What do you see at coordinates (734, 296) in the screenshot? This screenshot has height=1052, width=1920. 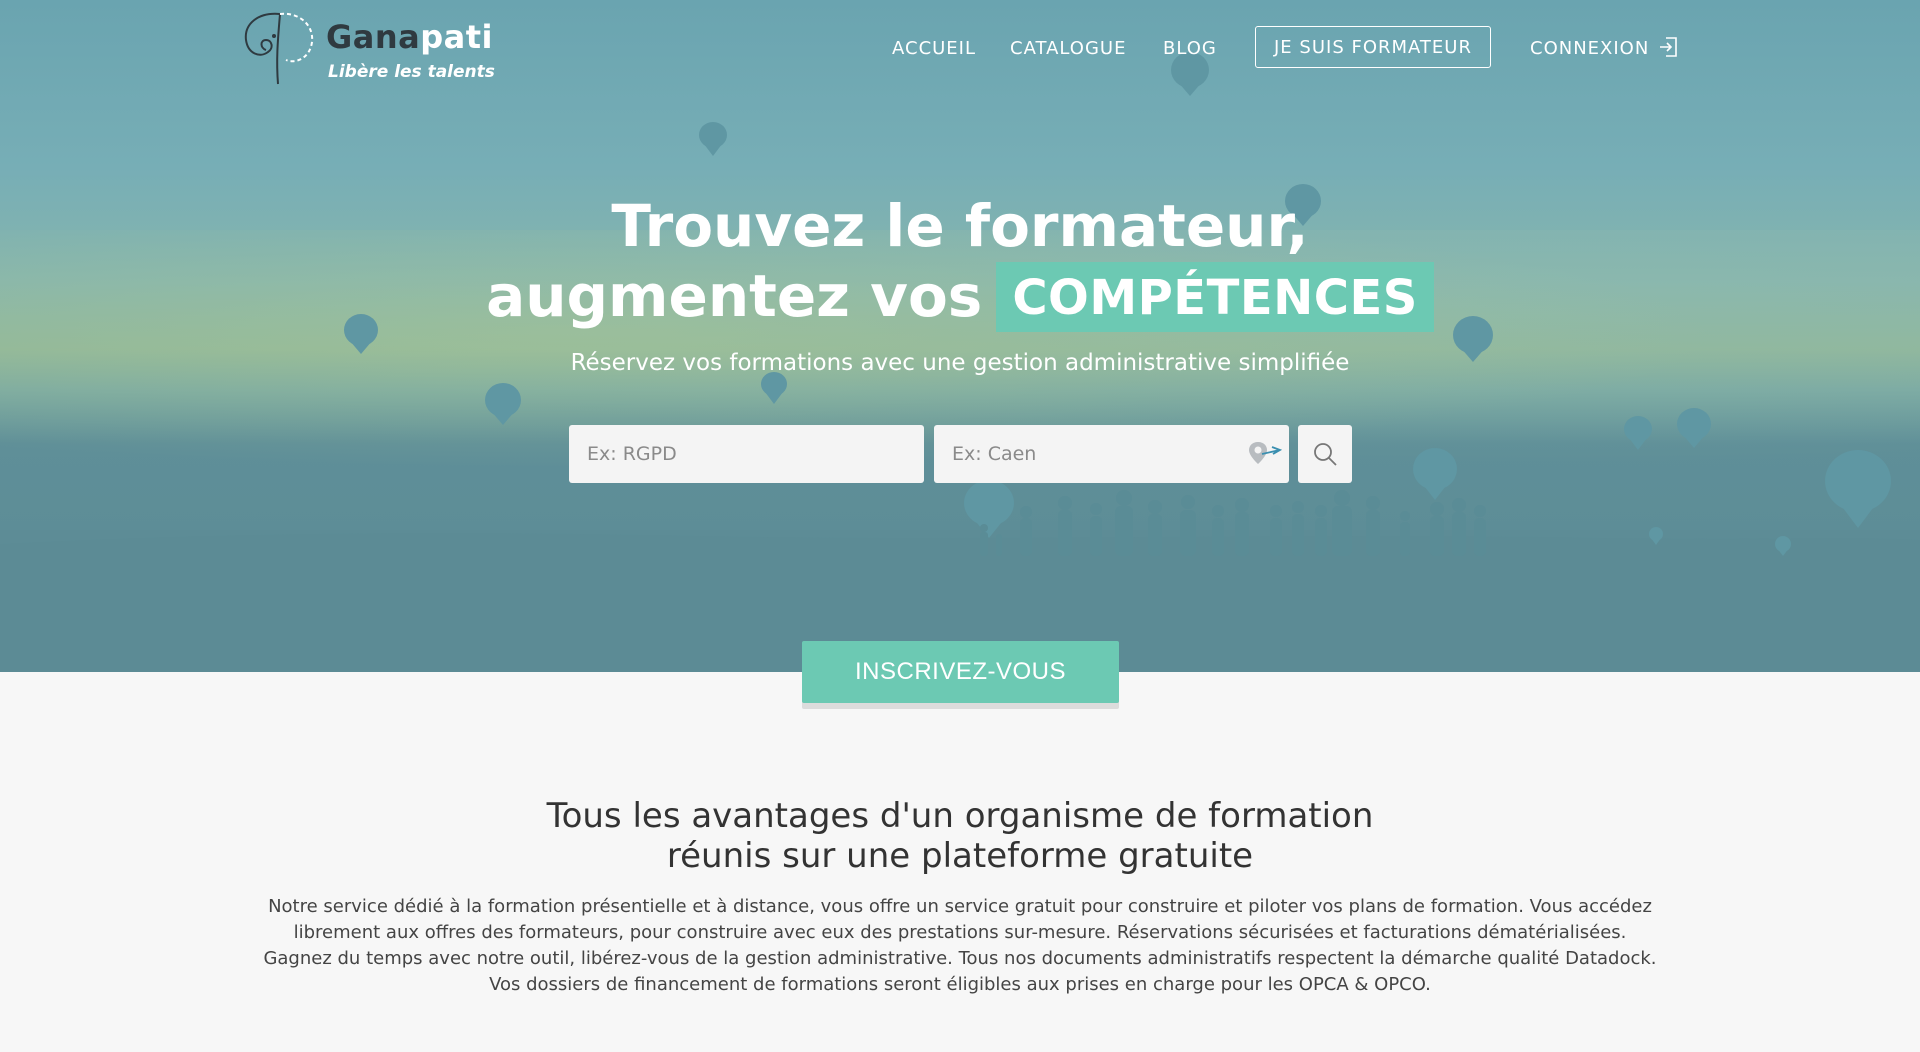 I see `hero-title-text: augmentez vos` at bounding box center [734, 296].